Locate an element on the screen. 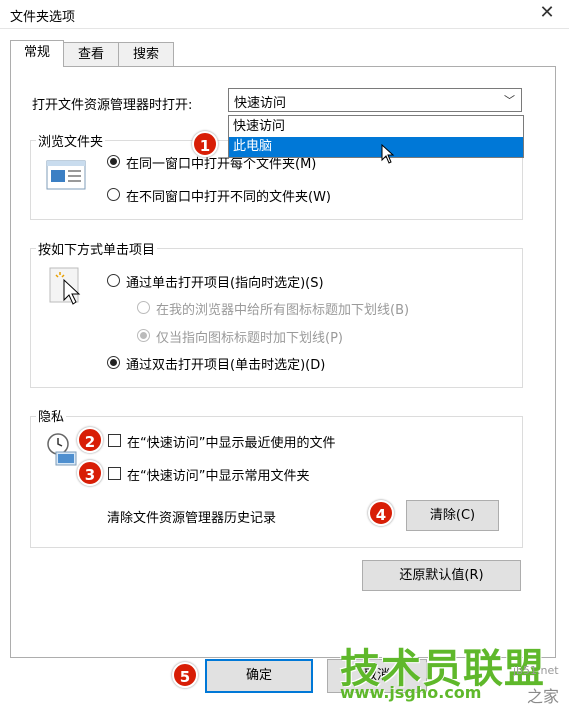 Image resolution: width=569 pixels, height=707 pixels. window-title: 文件夹选项 is located at coordinates (43, 17).